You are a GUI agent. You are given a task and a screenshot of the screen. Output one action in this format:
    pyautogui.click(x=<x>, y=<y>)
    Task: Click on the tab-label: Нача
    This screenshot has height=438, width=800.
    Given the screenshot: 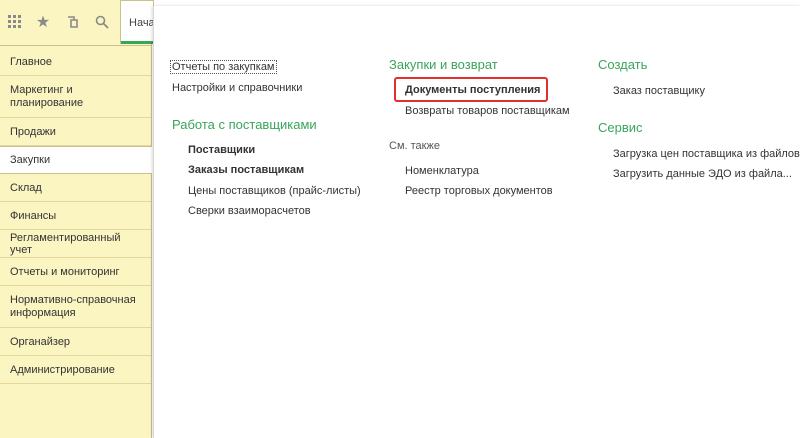 What is the action you would take?
    pyautogui.click(x=141, y=22)
    